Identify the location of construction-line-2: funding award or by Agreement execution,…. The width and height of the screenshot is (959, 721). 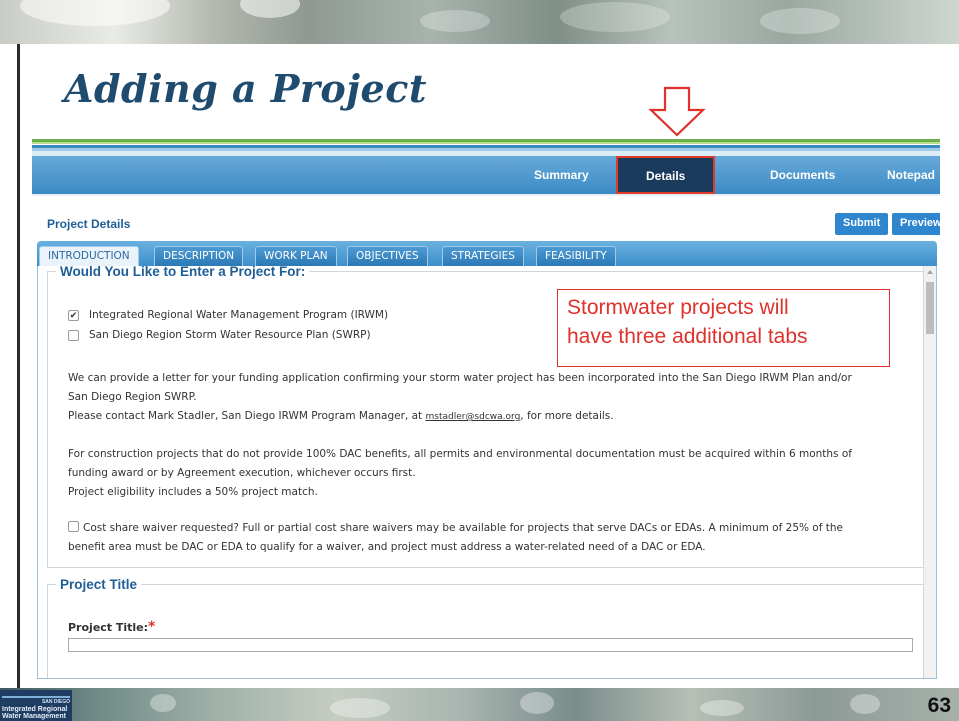
(242, 473).